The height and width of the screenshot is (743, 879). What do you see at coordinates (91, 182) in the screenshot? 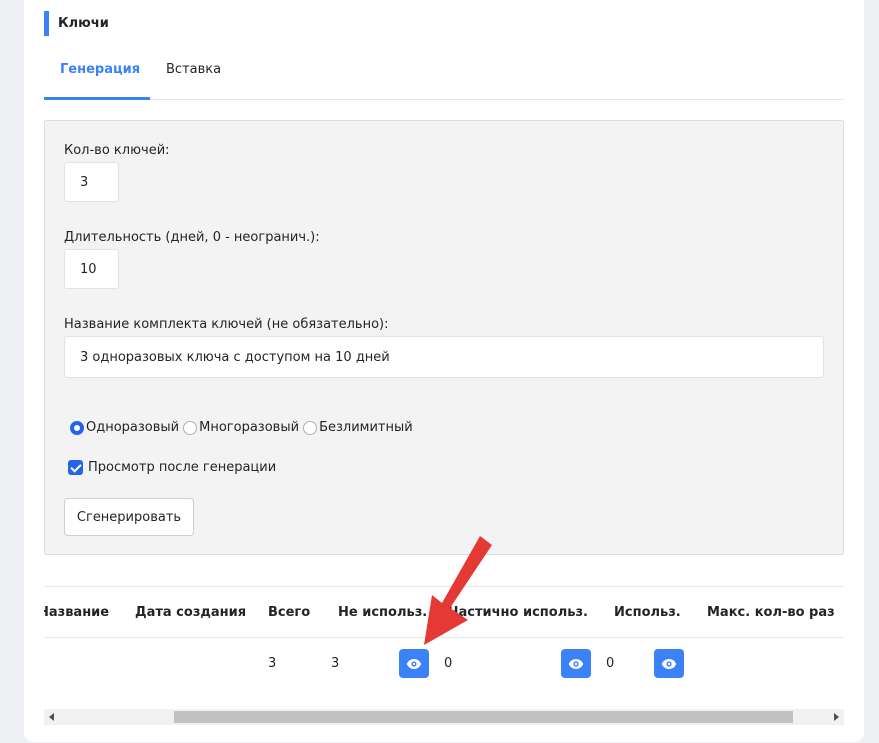
I see `count-input: 3` at bounding box center [91, 182].